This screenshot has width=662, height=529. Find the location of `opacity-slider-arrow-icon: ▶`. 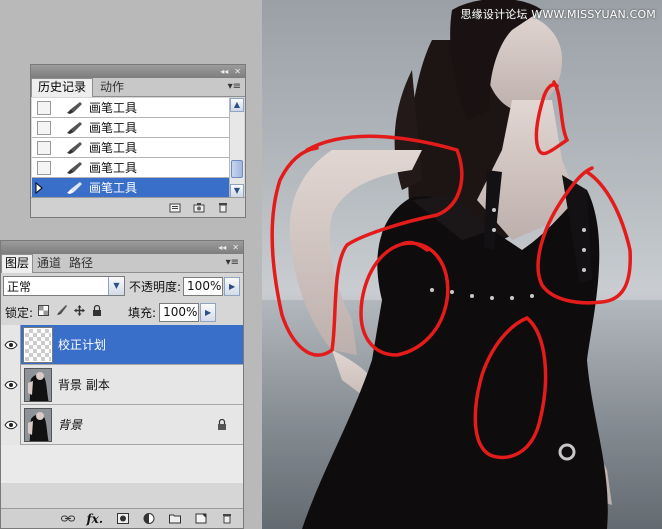

opacity-slider-arrow-icon: ▶ is located at coordinates (232, 286).